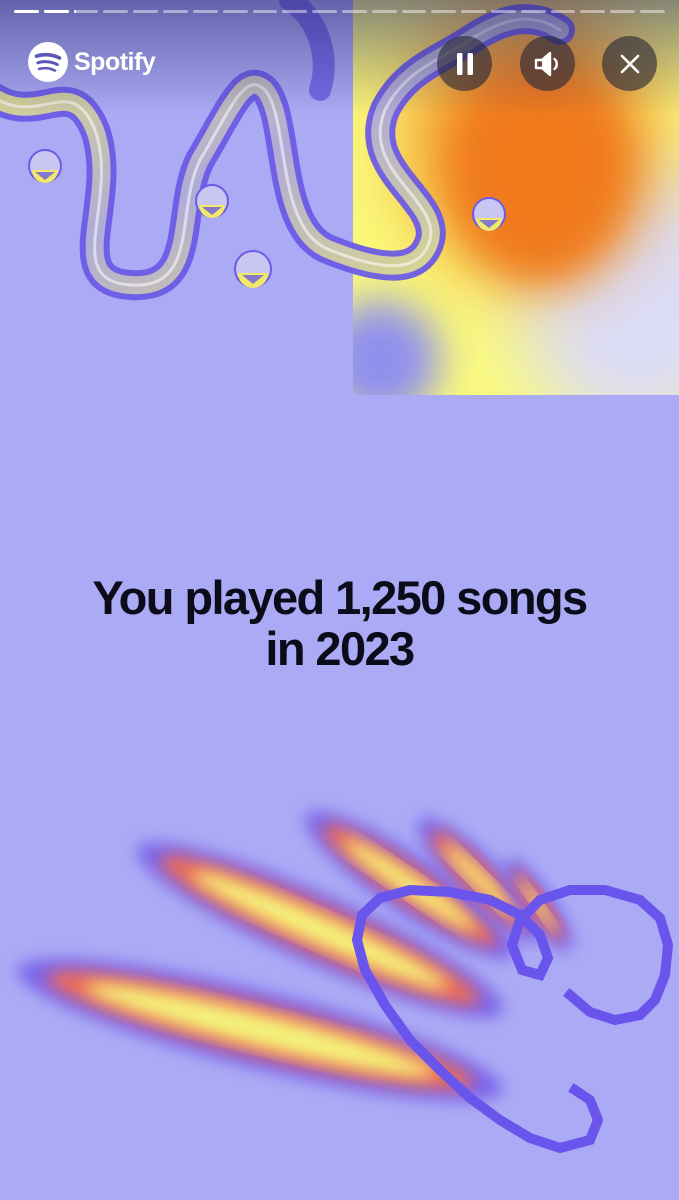  I want to click on headline-line-2: in 2023, so click(340, 648).